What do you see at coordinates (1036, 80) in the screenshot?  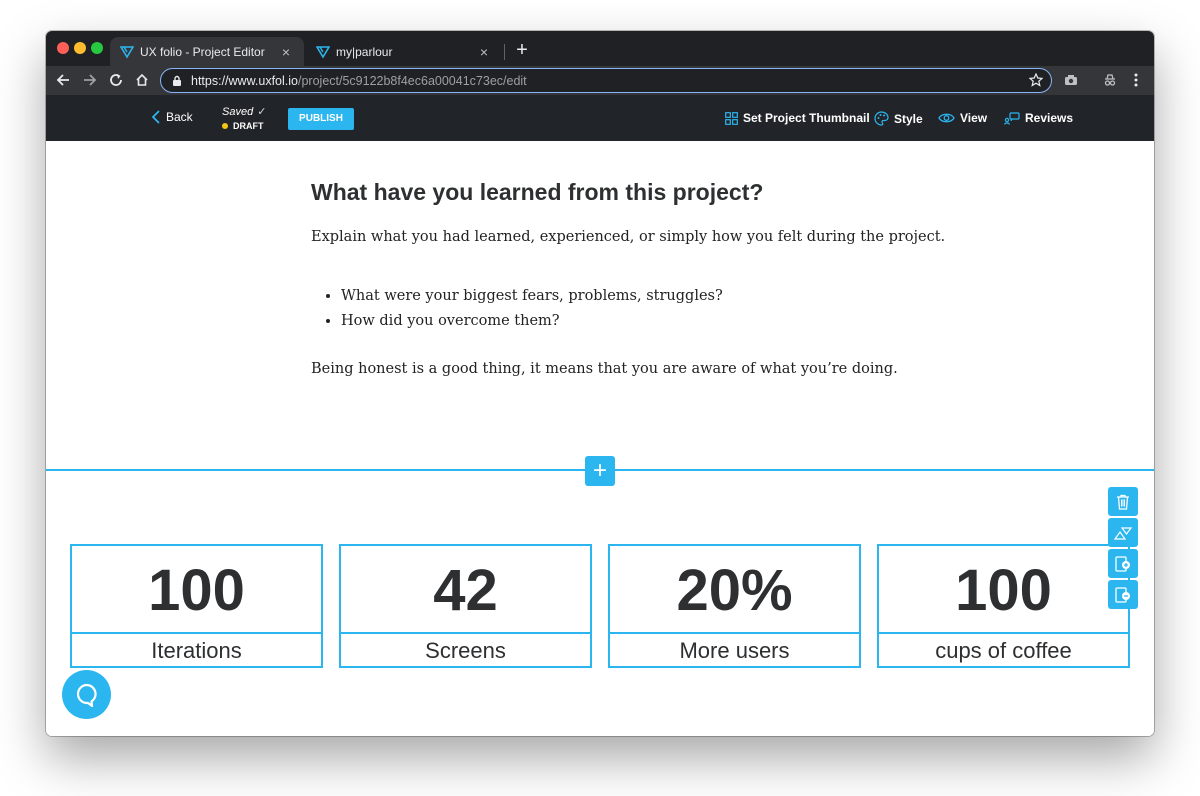 I see `bookmark-star-icon` at bounding box center [1036, 80].